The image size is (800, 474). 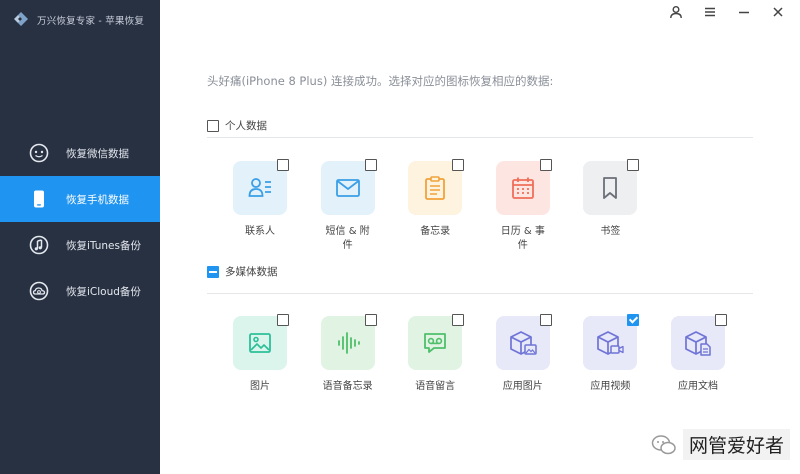 What do you see at coordinates (736, 444) in the screenshot?
I see `watermark-text: 网管爱好者` at bounding box center [736, 444].